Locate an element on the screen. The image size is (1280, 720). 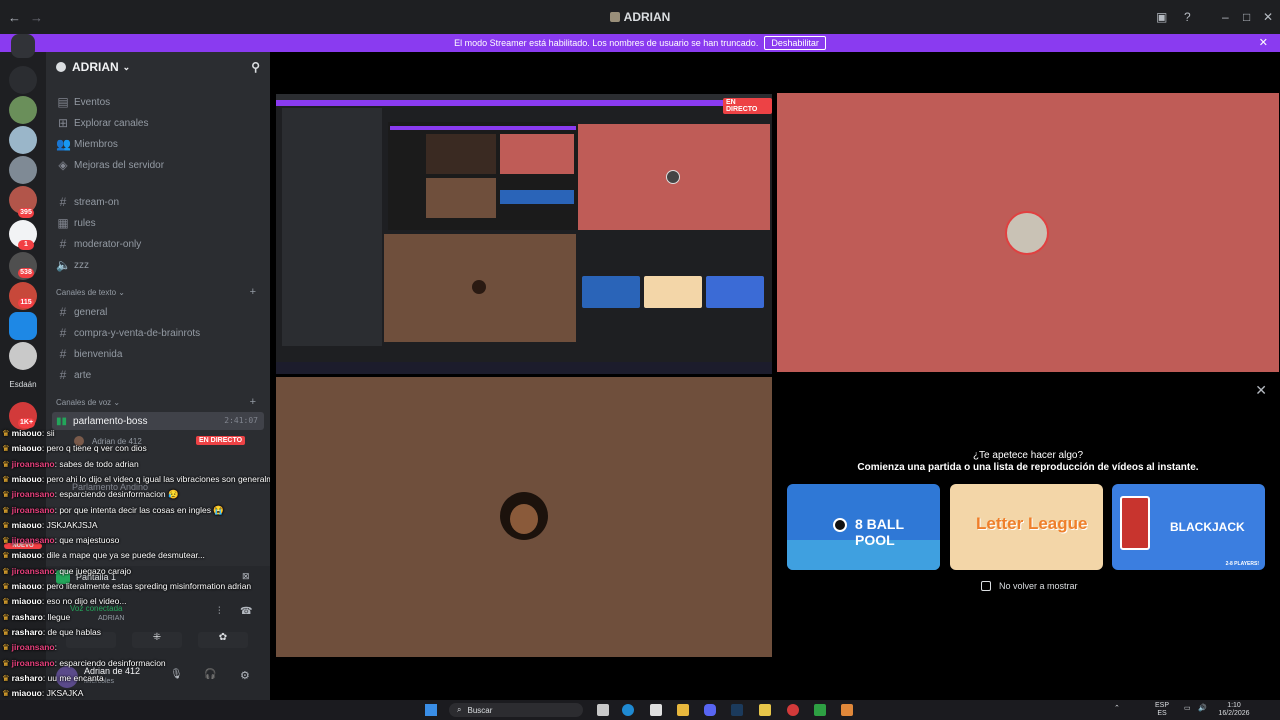
calendar-icon: ▤ is located at coordinates (63, 102).